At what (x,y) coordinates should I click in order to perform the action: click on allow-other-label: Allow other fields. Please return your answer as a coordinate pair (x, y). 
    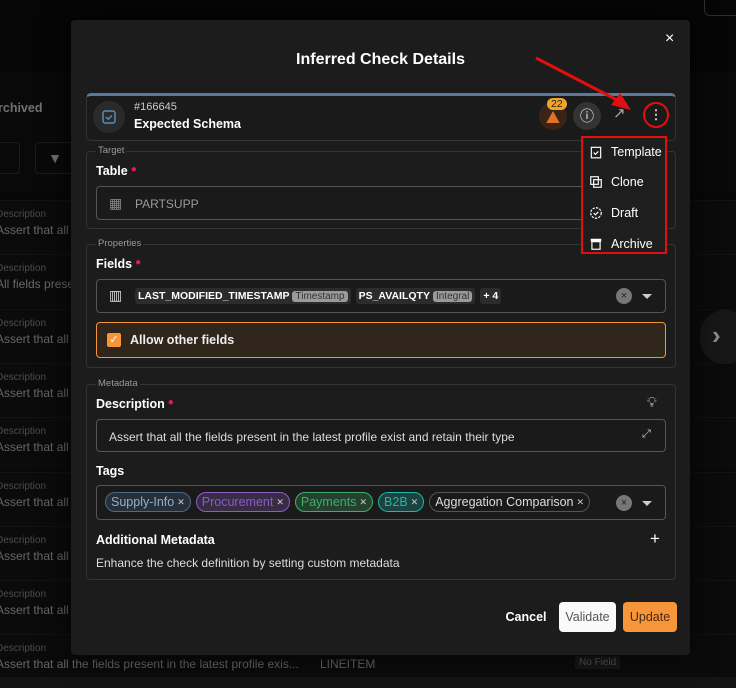
    Looking at the image, I should click on (182, 340).